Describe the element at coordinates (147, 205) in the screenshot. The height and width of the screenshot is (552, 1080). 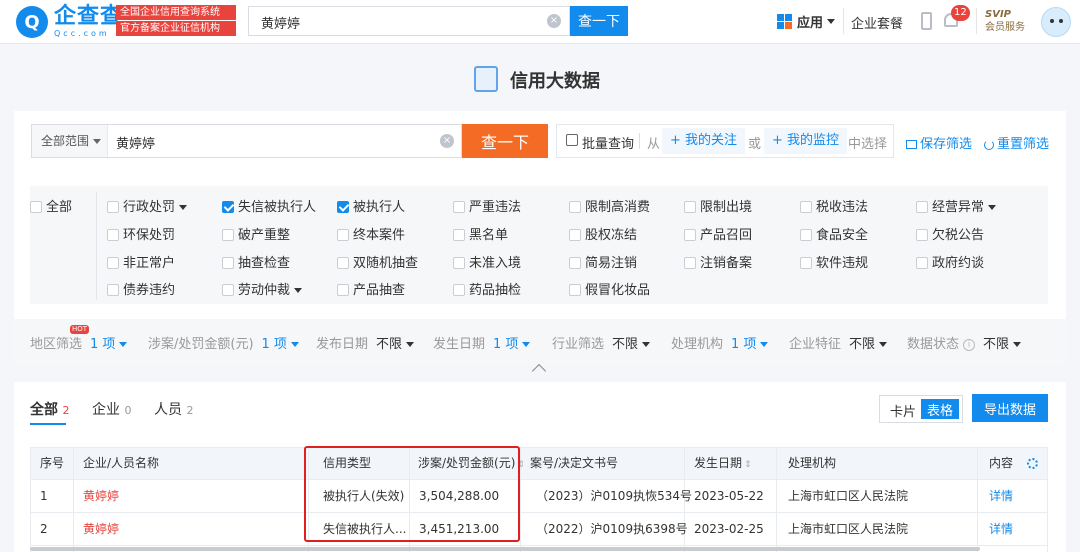
I see `category-item: 行政处罚` at that location.